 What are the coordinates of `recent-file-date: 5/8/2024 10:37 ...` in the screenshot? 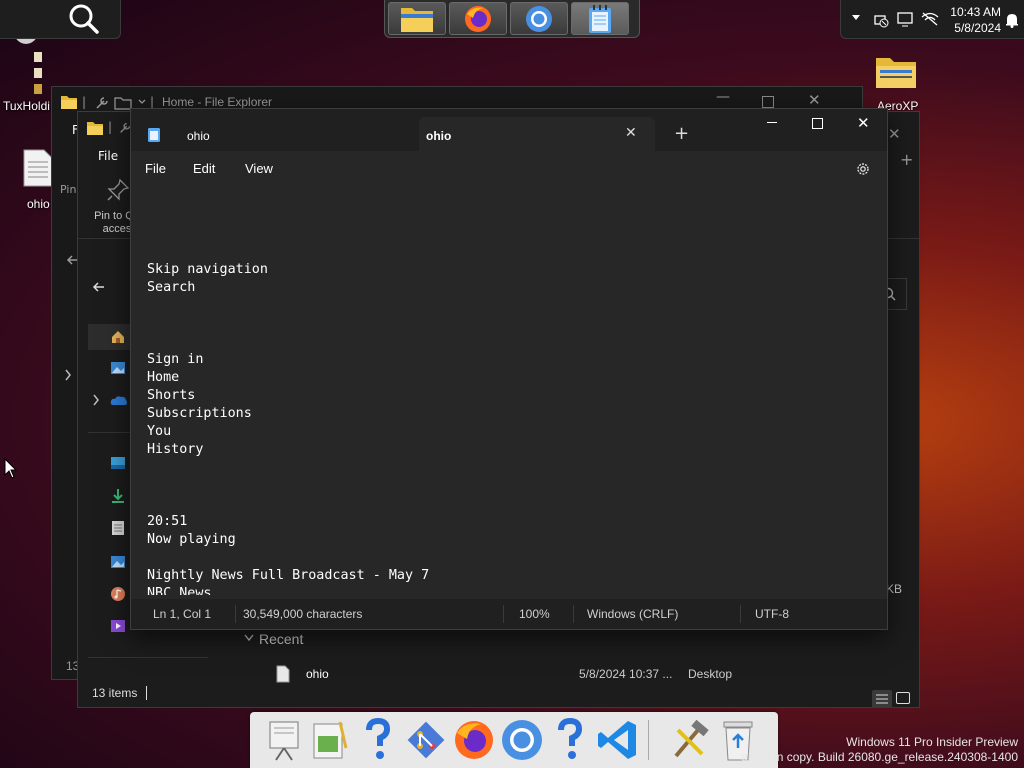 It's located at (626, 674).